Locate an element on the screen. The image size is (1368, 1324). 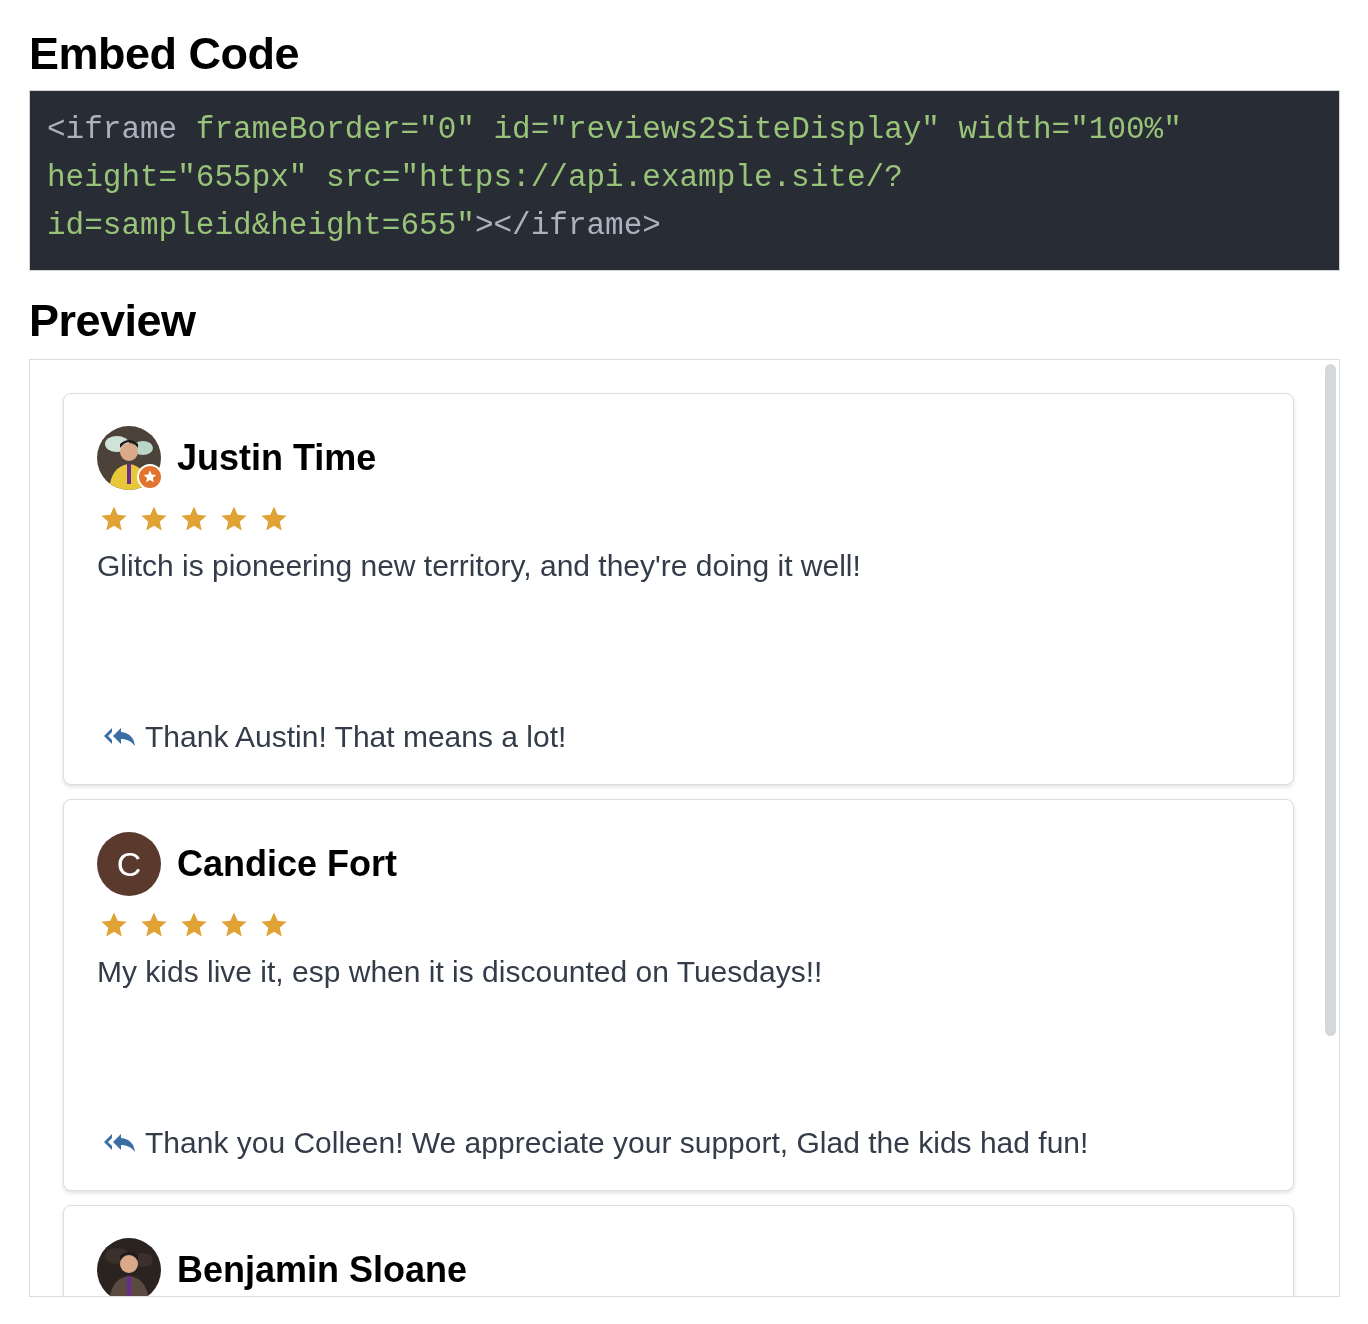
avatar-letter: C is located at coordinates (129, 864).